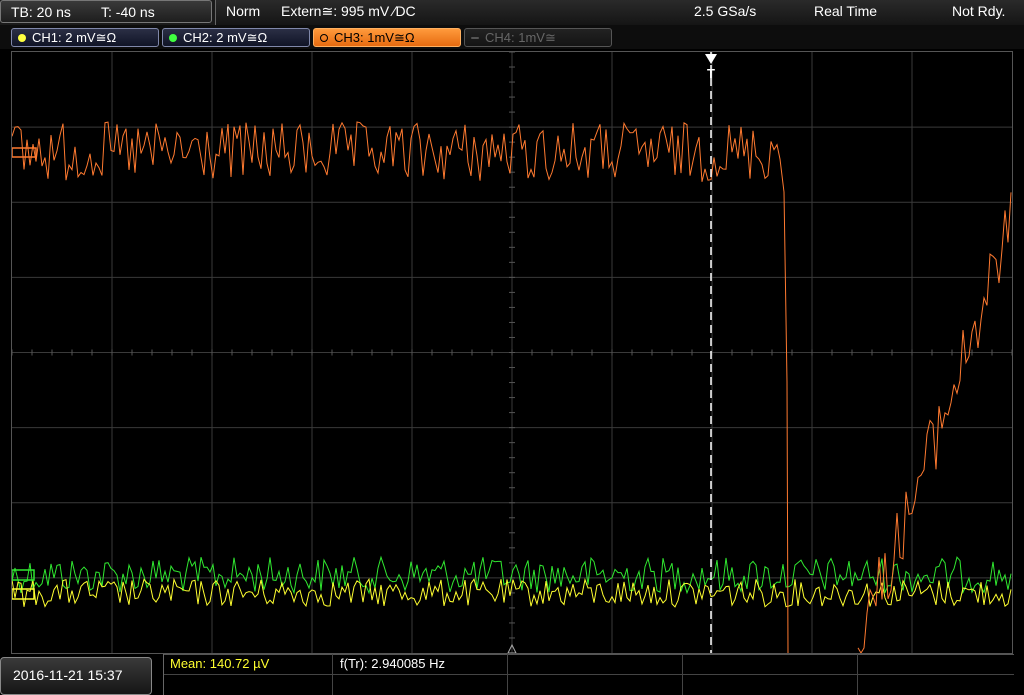  Describe the element at coordinates (22, 38) in the screenshot. I see `ch1-dot-icon` at that location.